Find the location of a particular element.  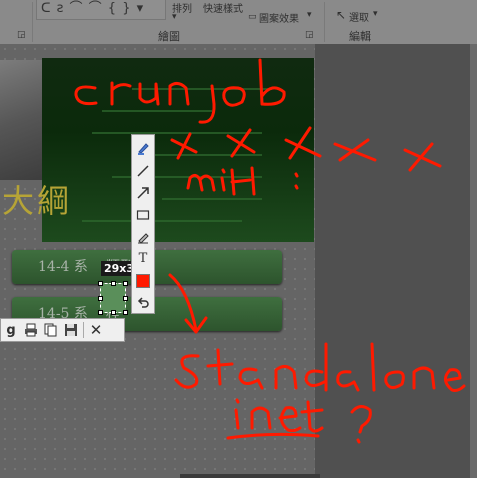

capture-selection is located at coordinates (113, 298).